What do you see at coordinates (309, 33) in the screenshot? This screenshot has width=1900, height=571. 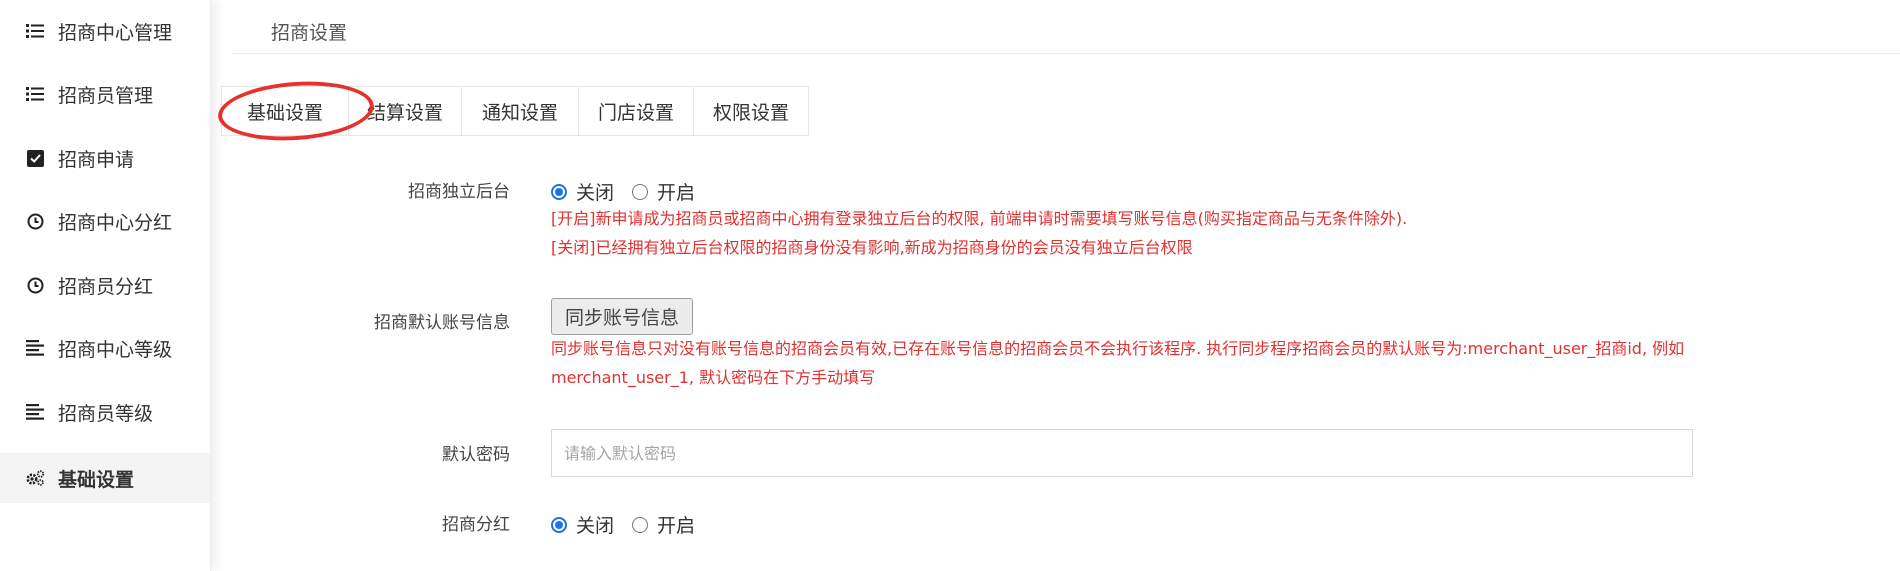 I see `page-title: 招商设置` at bounding box center [309, 33].